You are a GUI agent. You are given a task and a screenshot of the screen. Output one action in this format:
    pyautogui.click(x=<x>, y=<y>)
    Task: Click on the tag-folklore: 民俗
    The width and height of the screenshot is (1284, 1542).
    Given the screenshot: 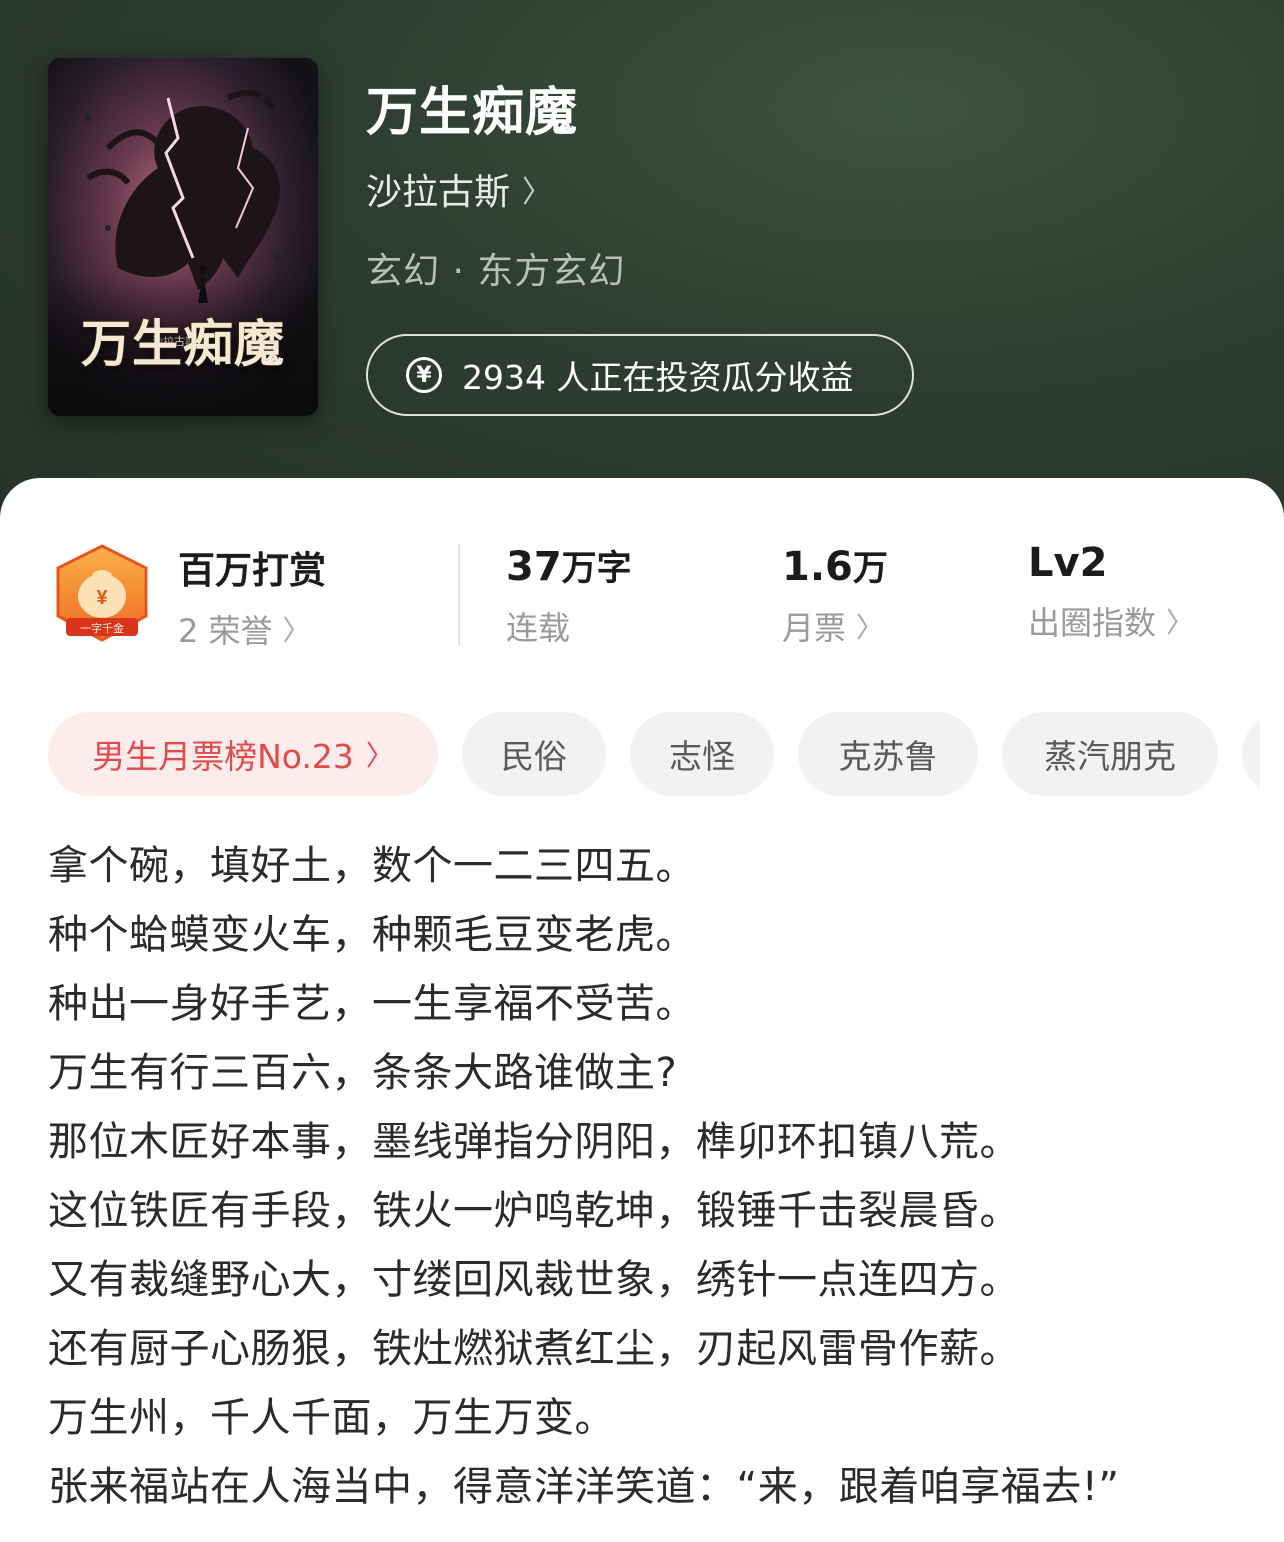 What is the action you would take?
    pyautogui.click(x=534, y=754)
    